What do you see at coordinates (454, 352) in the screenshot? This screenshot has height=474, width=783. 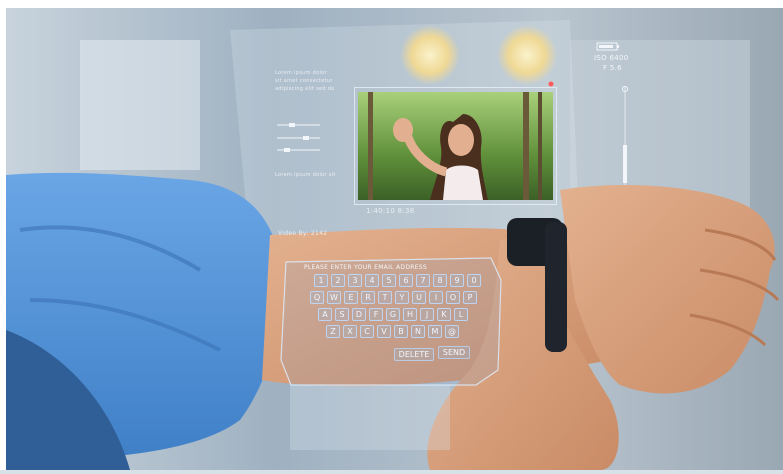 I see `send-key: SEND` at bounding box center [454, 352].